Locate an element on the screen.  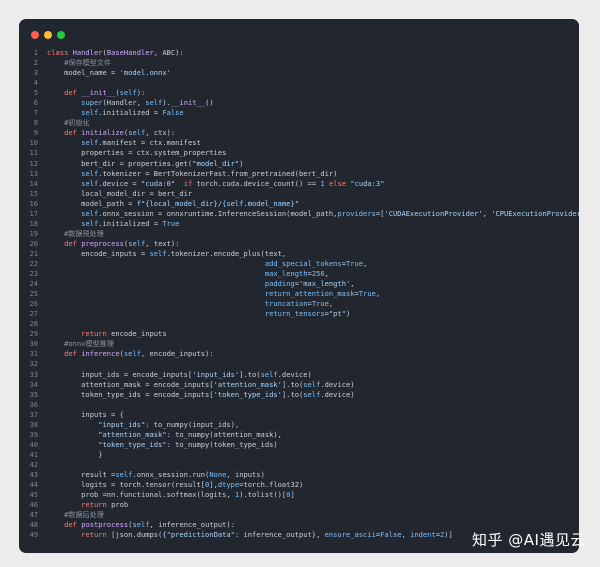
code-token: () is located at coordinates (209, 103).